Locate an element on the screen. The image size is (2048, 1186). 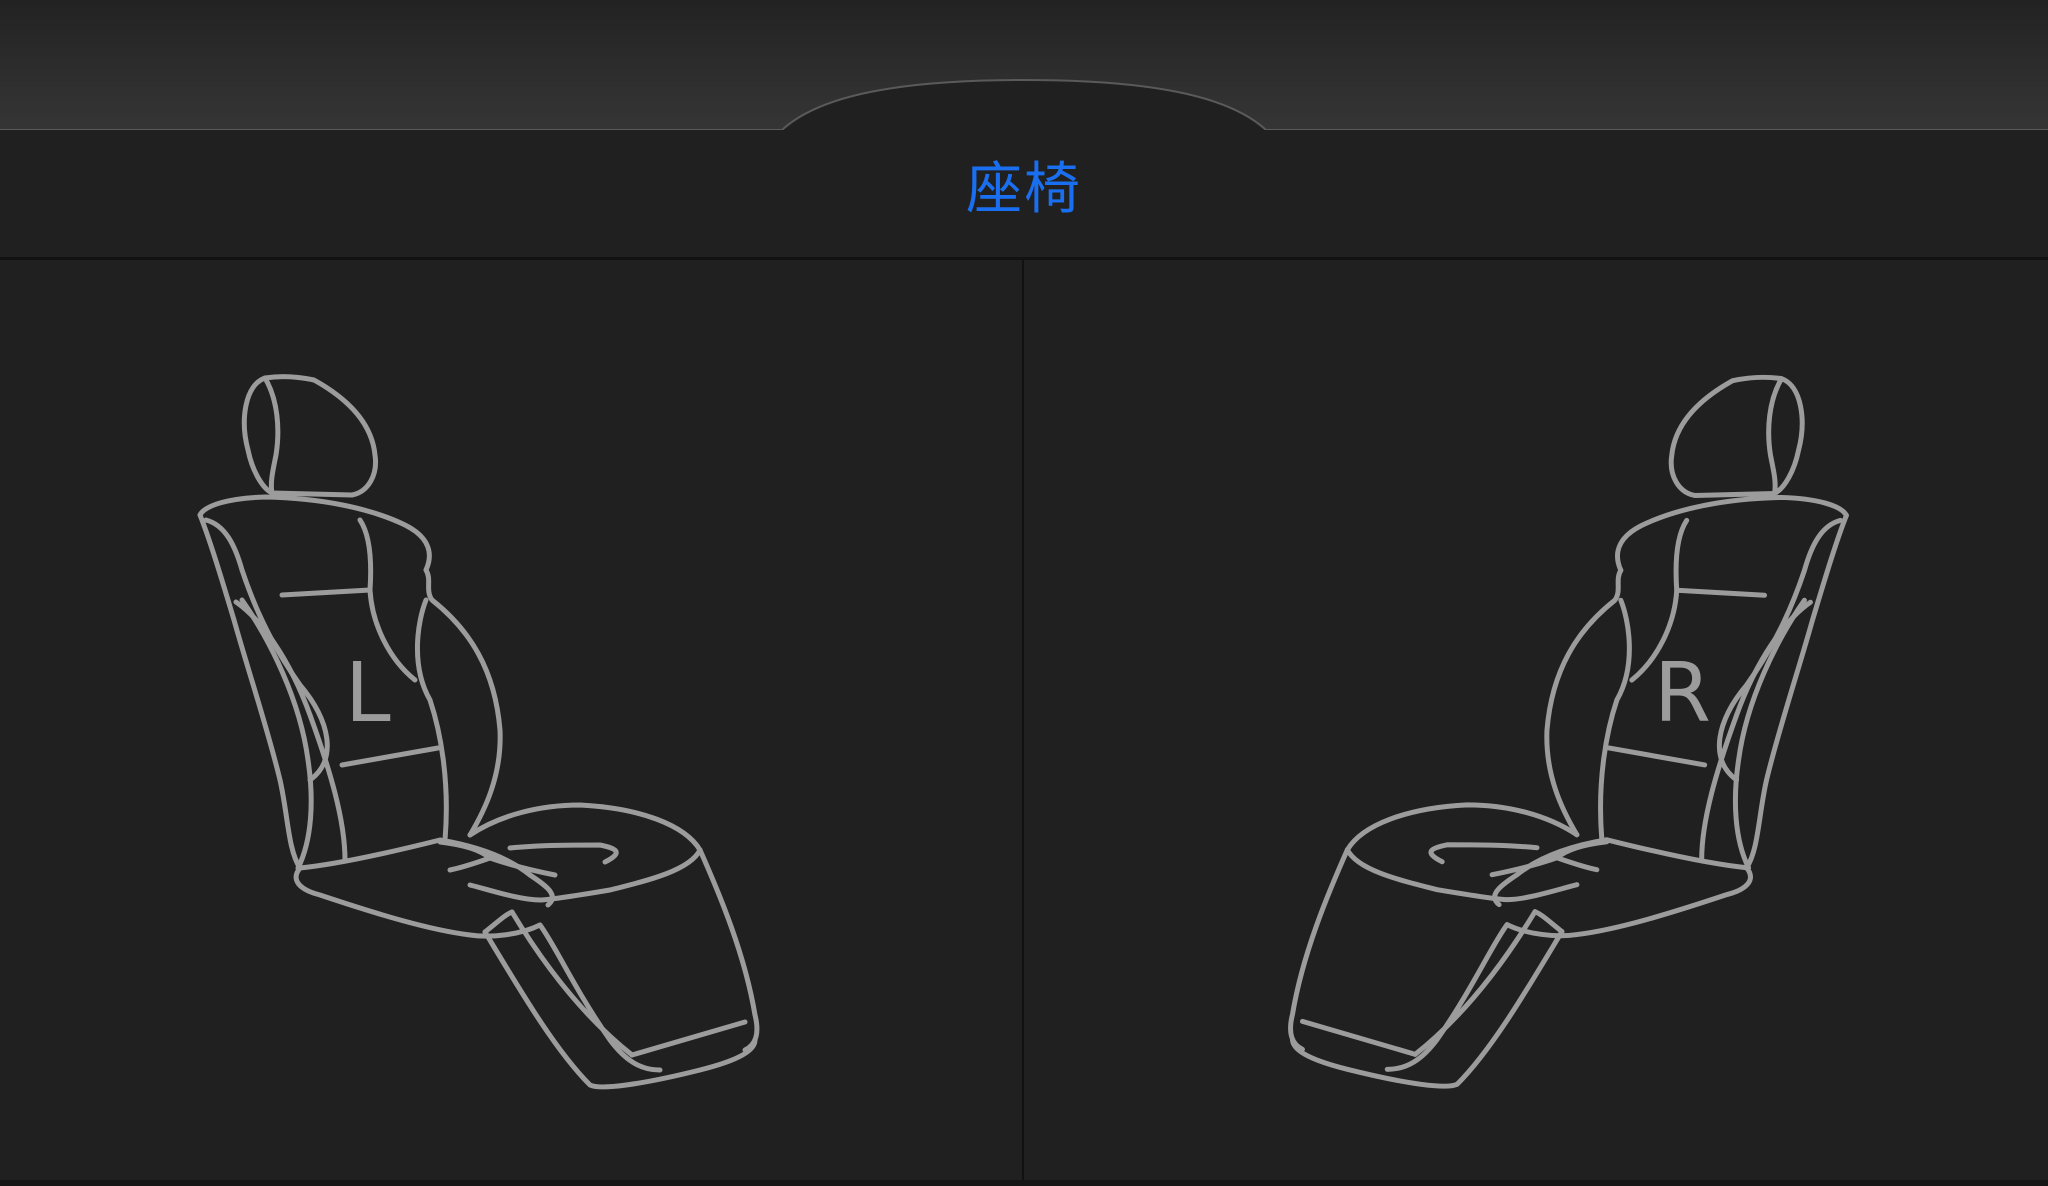
seat-right-label: R is located at coordinates (1682, 693).